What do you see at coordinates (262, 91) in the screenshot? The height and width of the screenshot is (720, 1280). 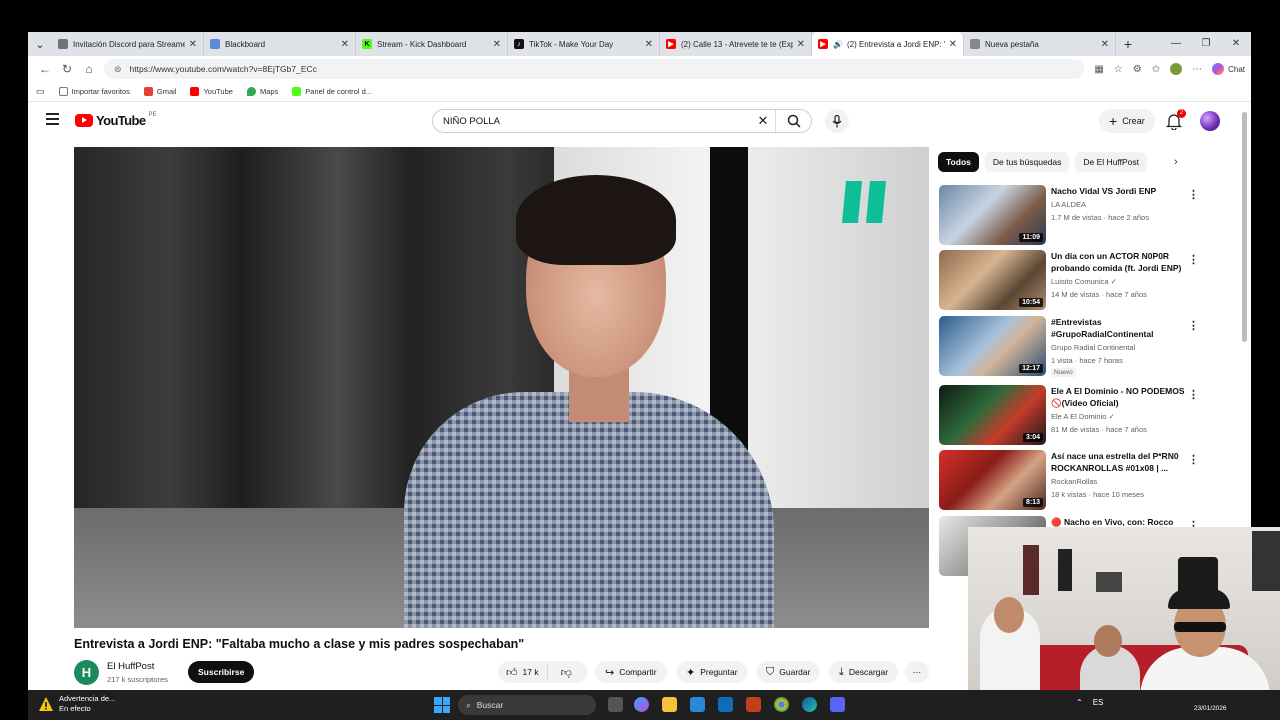 I see `bookmark-maps: Maps` at bounding box center [262, 91].